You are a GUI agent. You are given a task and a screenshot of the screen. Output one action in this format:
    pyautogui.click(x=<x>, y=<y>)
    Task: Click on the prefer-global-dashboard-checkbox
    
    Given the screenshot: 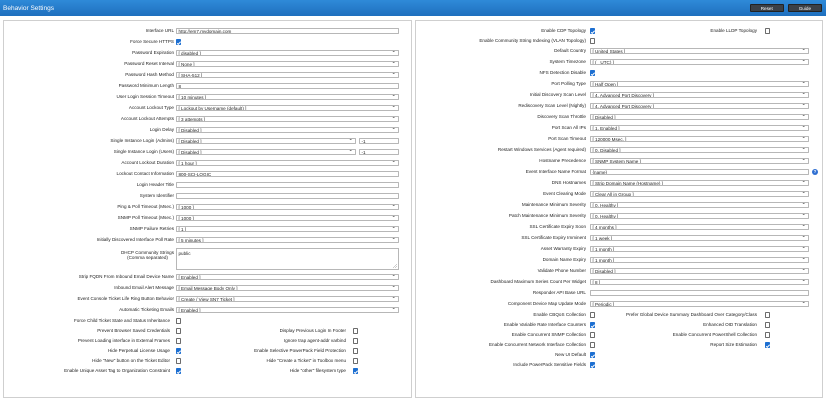 What is the action you would take?
    pyautogui.click(x=768, y=315)
    